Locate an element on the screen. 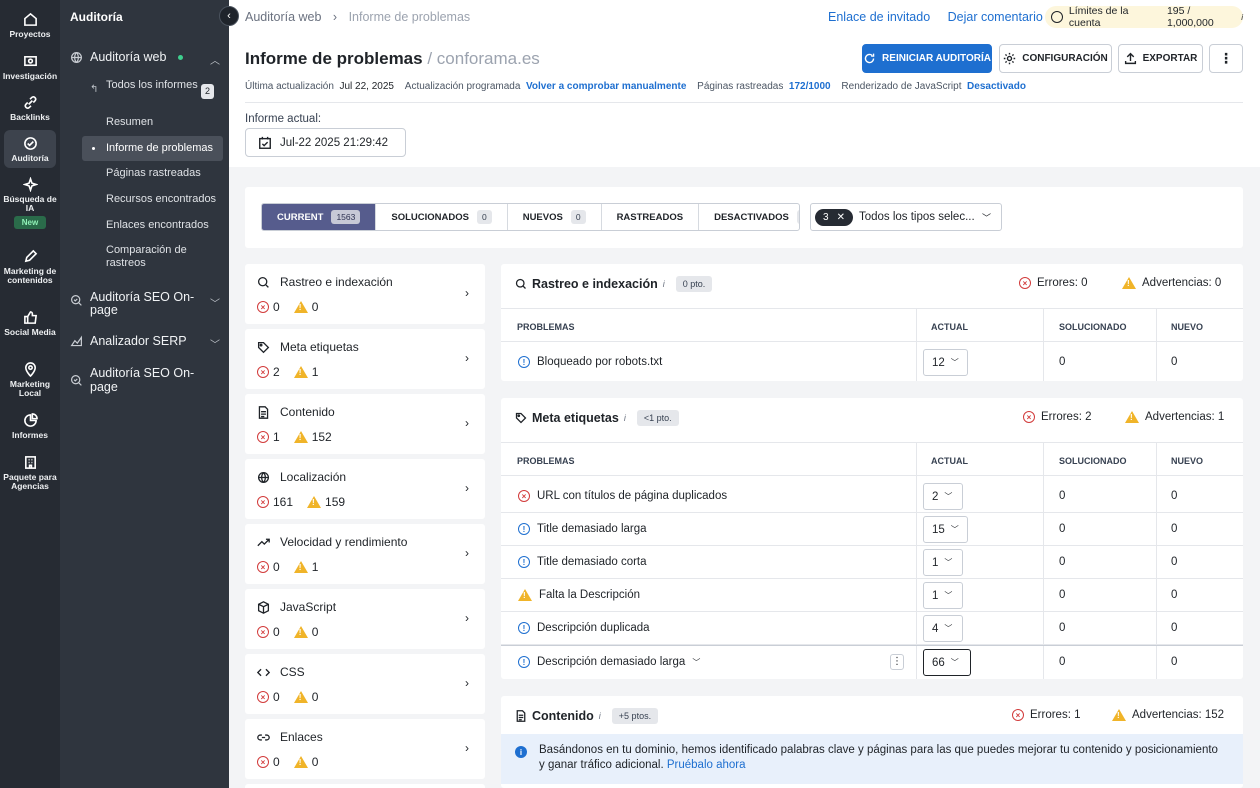 Image resolution: width=1260 pixels, height=788 pixels. rail-item-proyectos: Proyectos is located at coordinates (30, 25).